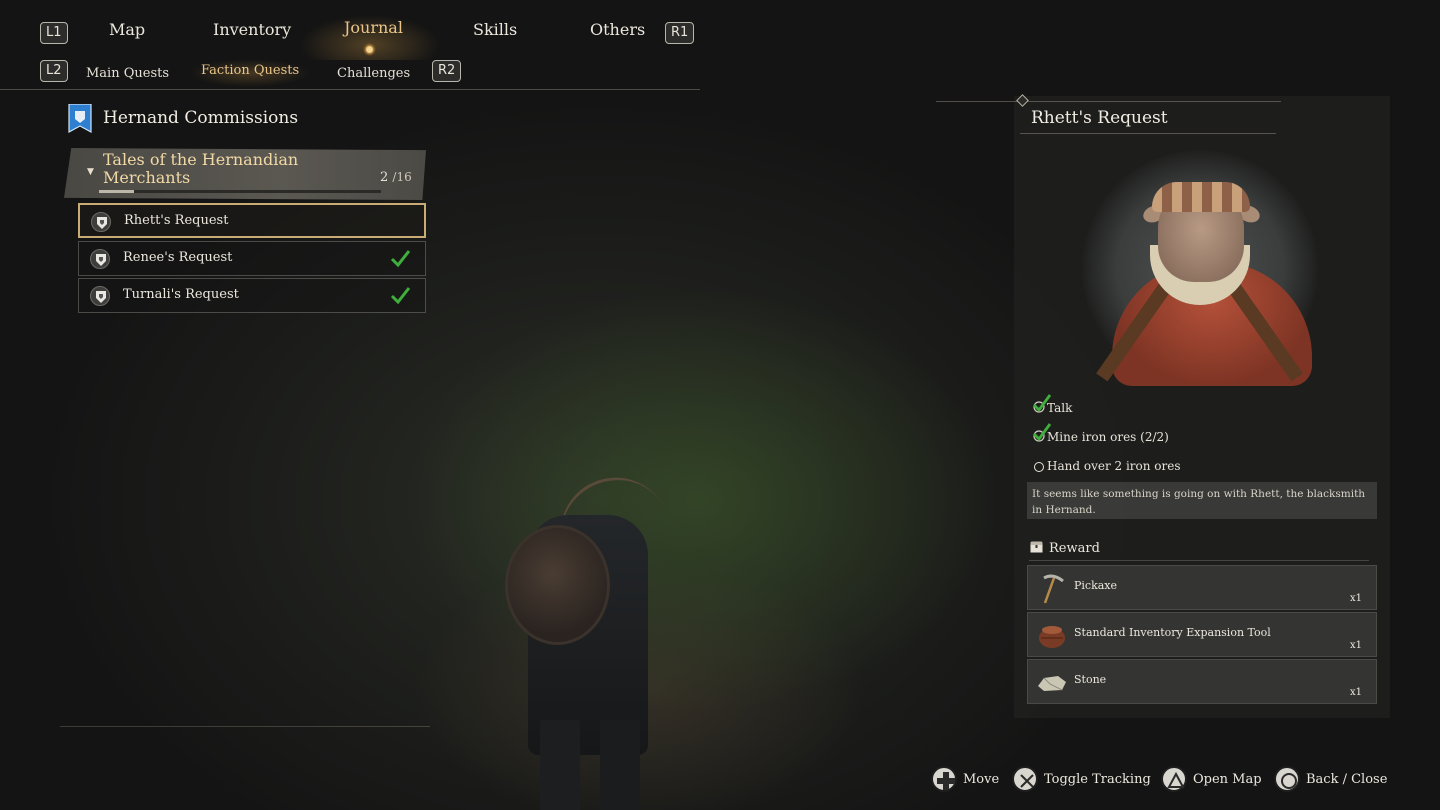 This screenshot has width=1440, height=810. What do you see at coordinates (1053, 589) in the screenshot?
I see `pickaxe-icon` at bounding box center [1053, 589].